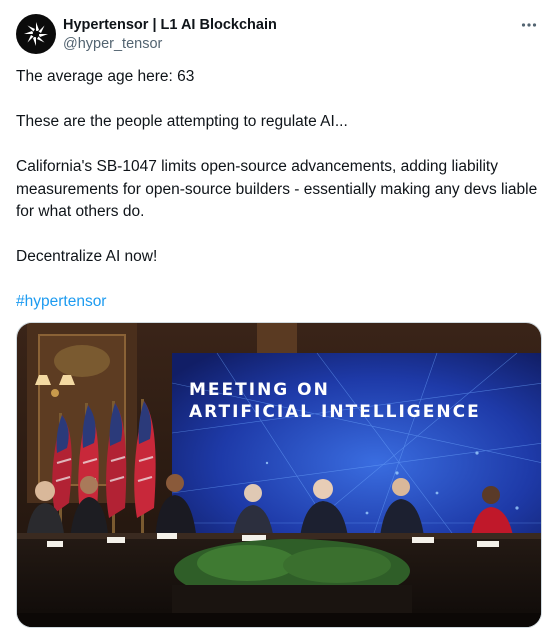 The height and width of the screenshot is (636, 554). Describe the element at coordinates (105, 76) in the screenshot. I see `tweet-paragraph: The average age here: 63` at that location.